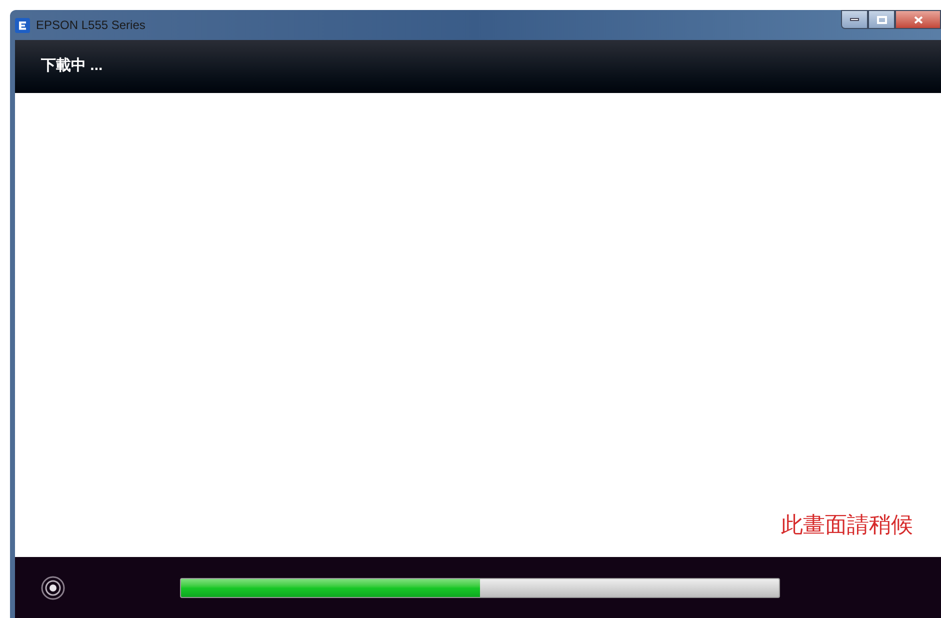  I want to click on maximize-button, so click(881, 19).